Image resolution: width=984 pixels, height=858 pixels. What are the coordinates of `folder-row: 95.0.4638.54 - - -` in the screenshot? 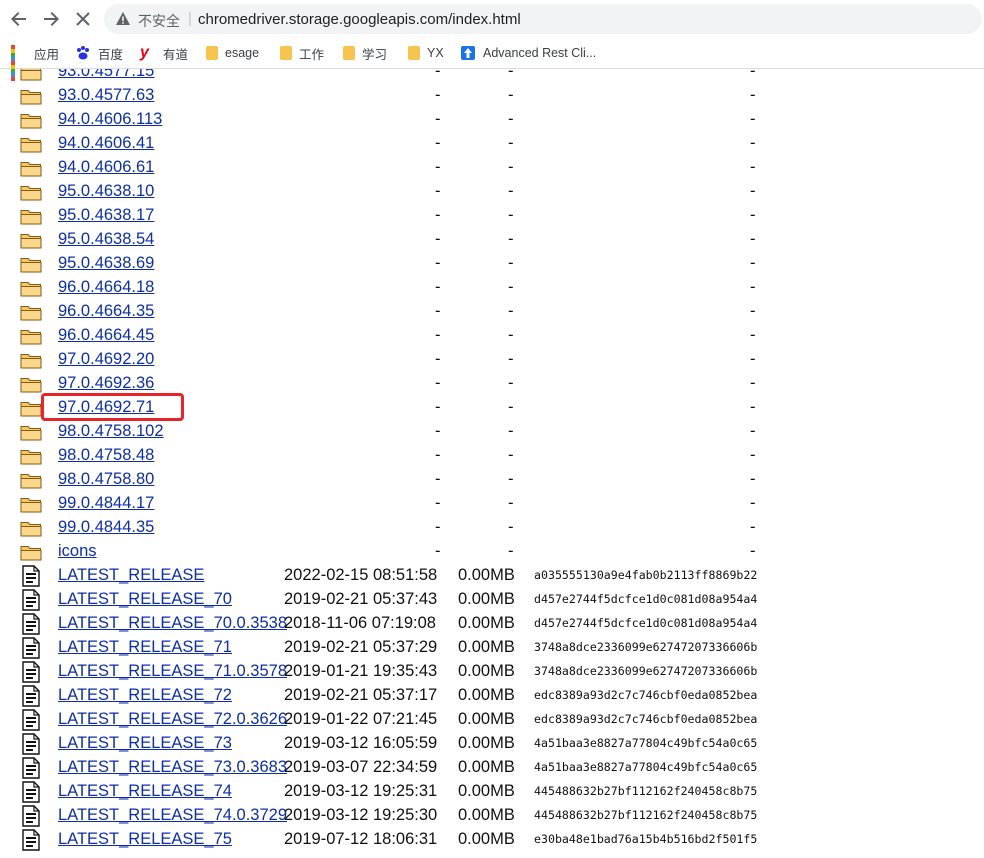 It's located at (492, 240).